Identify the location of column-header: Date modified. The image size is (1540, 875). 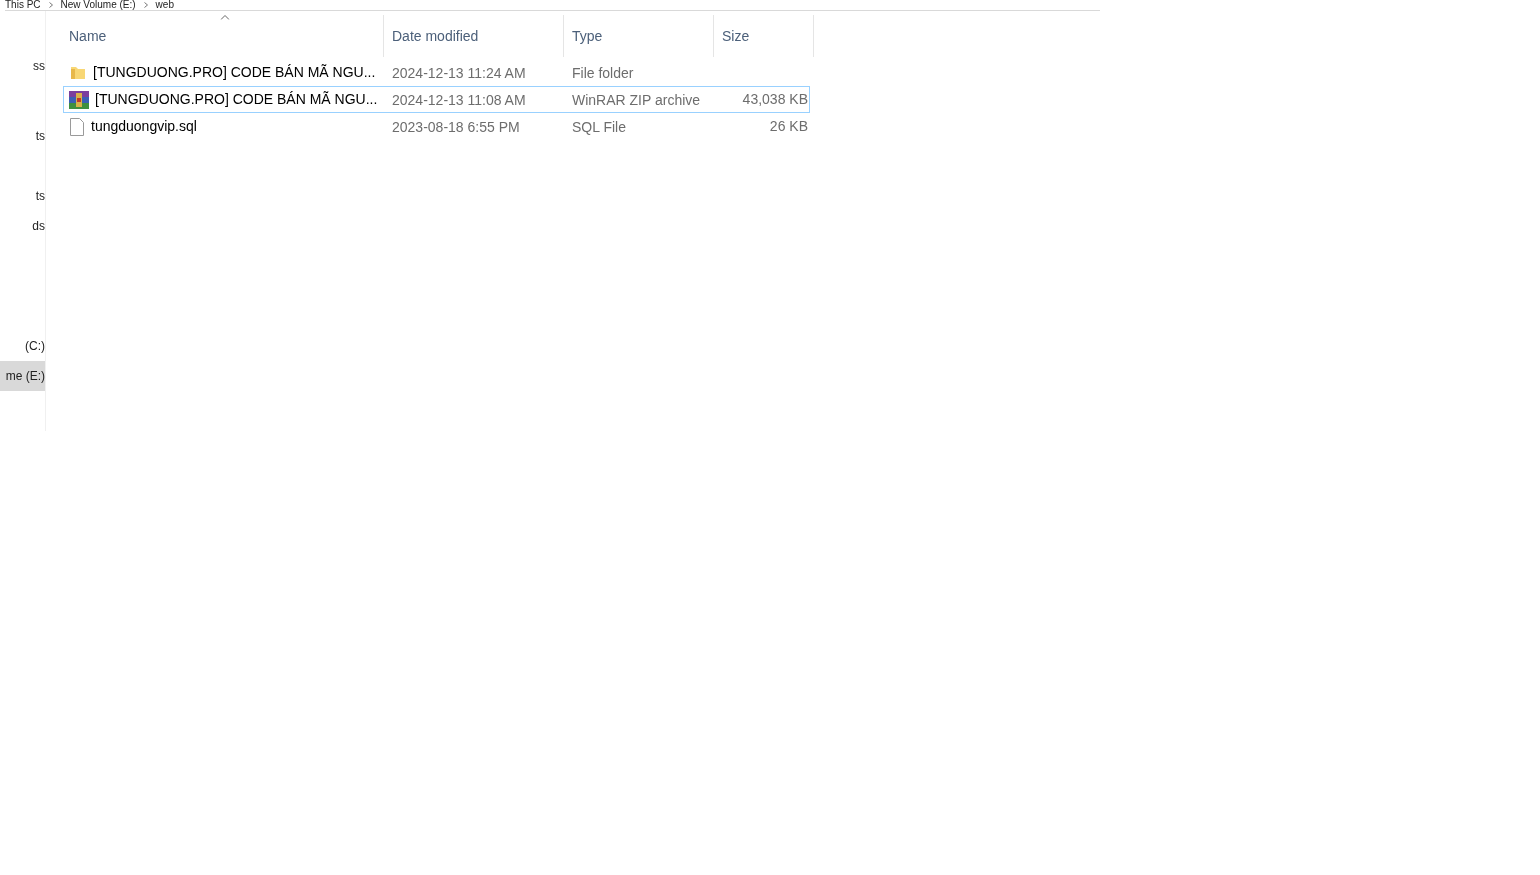
(474, 36).